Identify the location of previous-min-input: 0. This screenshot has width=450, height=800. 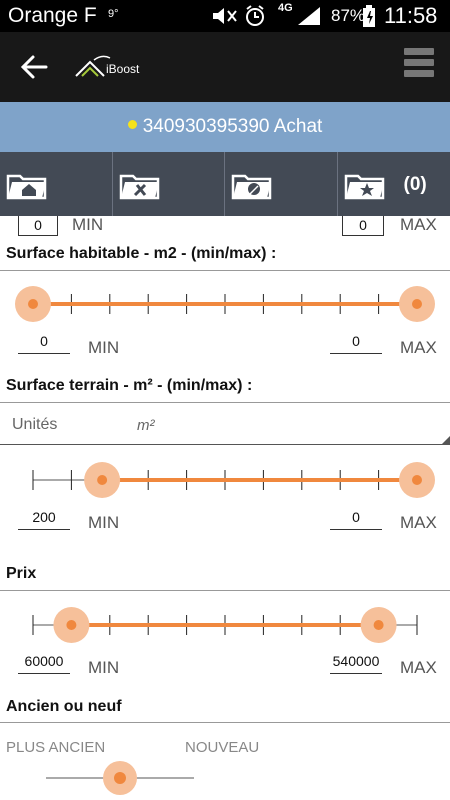
(38, 226).